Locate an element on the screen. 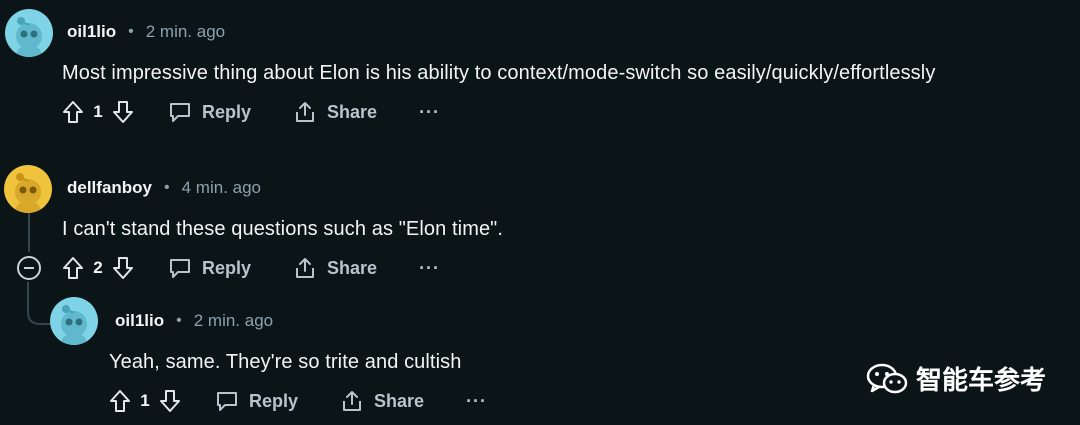  watermark: 智能车参考 is located at coordinates (956, 378).